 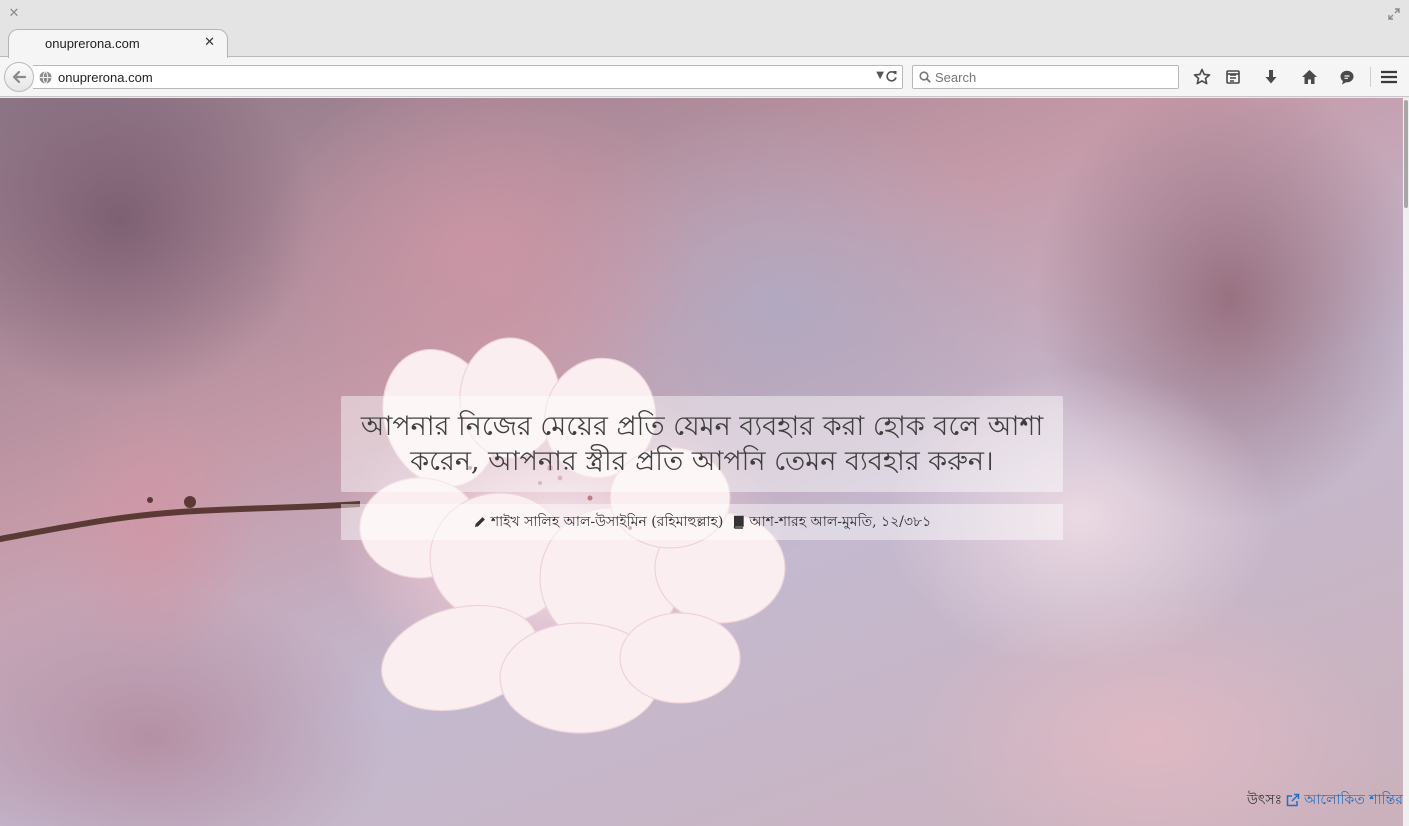 What do you see at coordinates (479, 522) in the screenshot?
I see `pencil-icon` at bounding box center [479, 522].